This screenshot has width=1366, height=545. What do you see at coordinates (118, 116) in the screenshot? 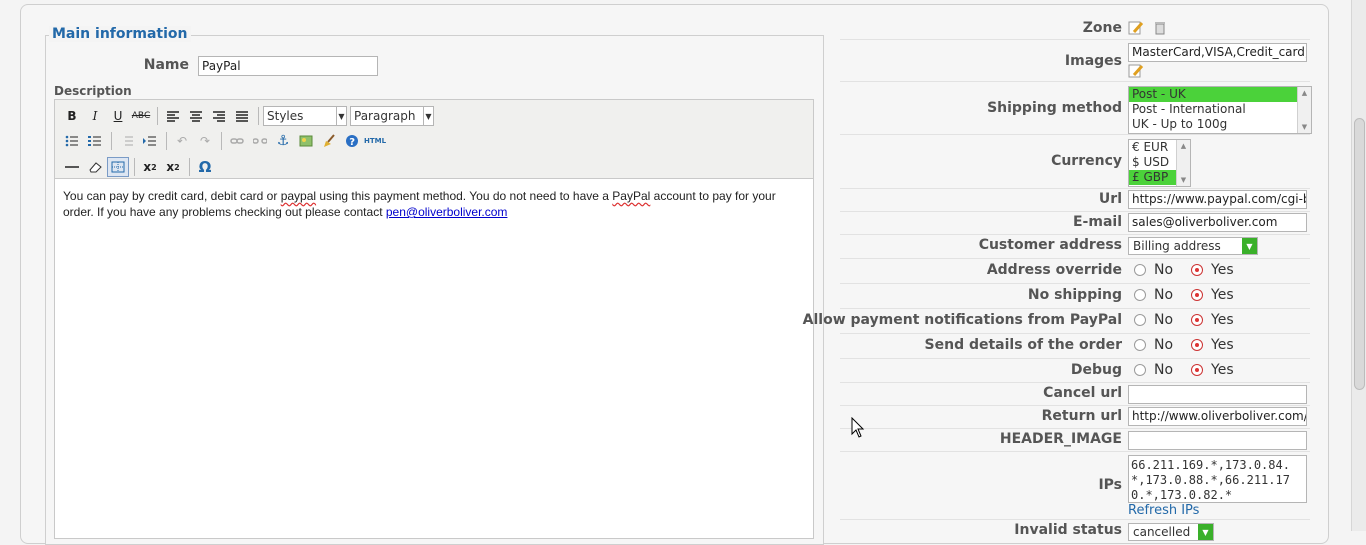
I see `underline-icon: U` at bounding box center [118, 116].